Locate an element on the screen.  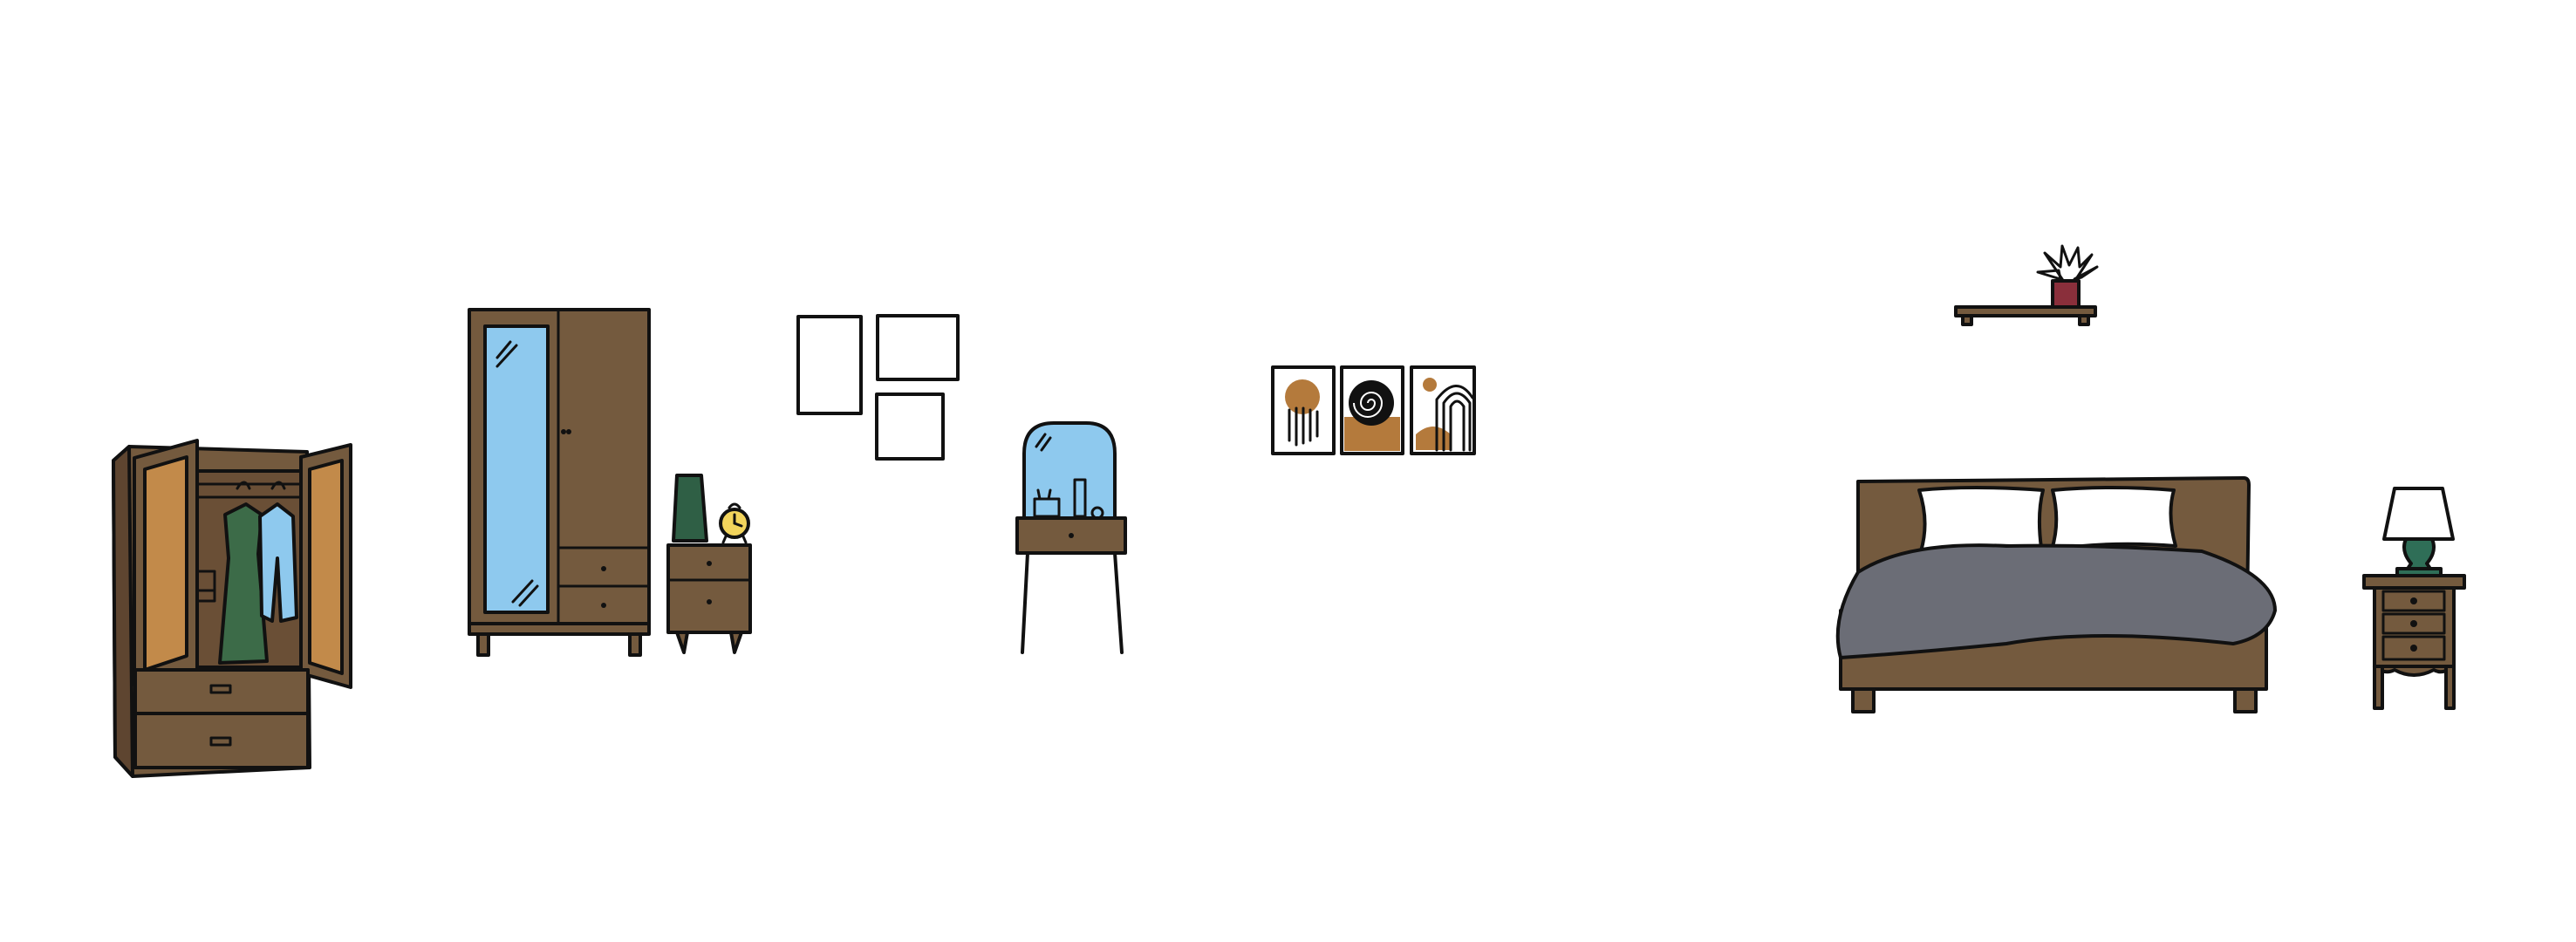
pillow-left is located at coordinates (1981, 519).